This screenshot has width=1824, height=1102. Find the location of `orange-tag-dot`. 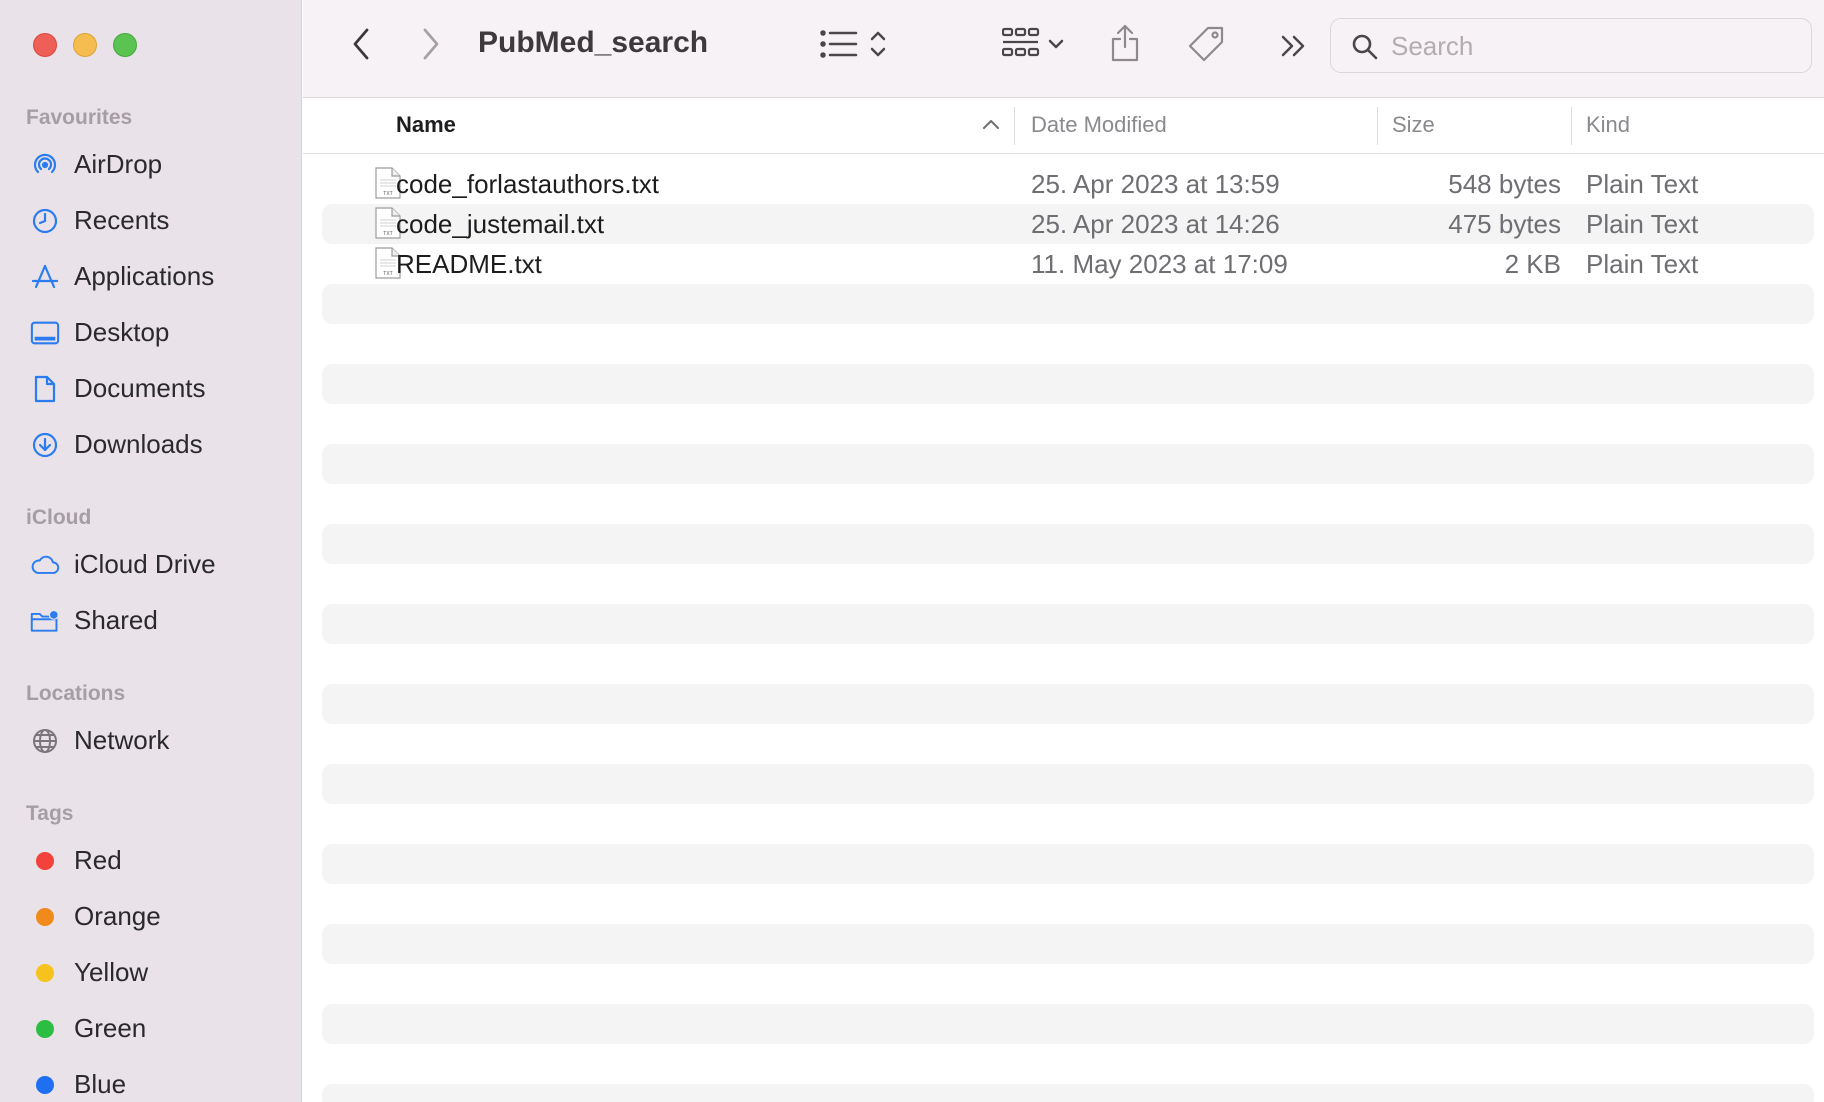

orange-tag-dot is located at coordinates (45, 917).